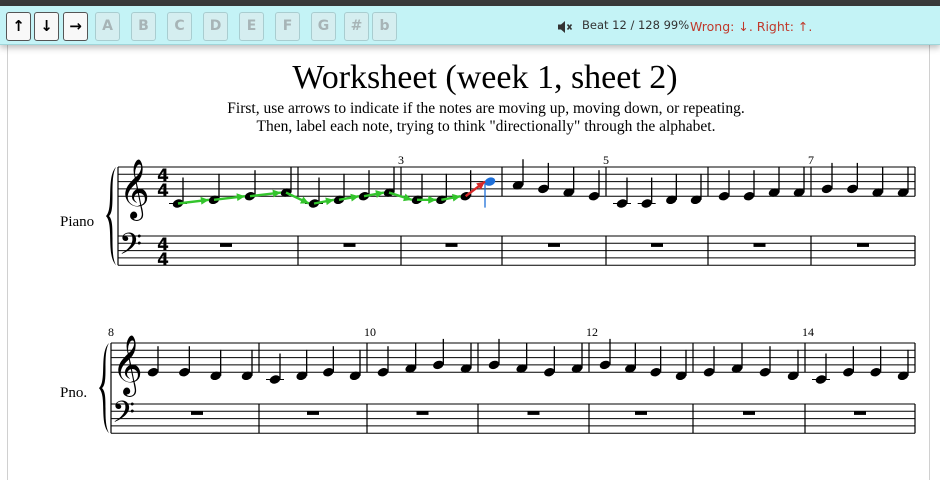 The width and height of the screenshot is (940, 480). What do you see at coordinates (384, 26) in the screenshot?
I see `flat-button: b` at bounding box center [384, 26].